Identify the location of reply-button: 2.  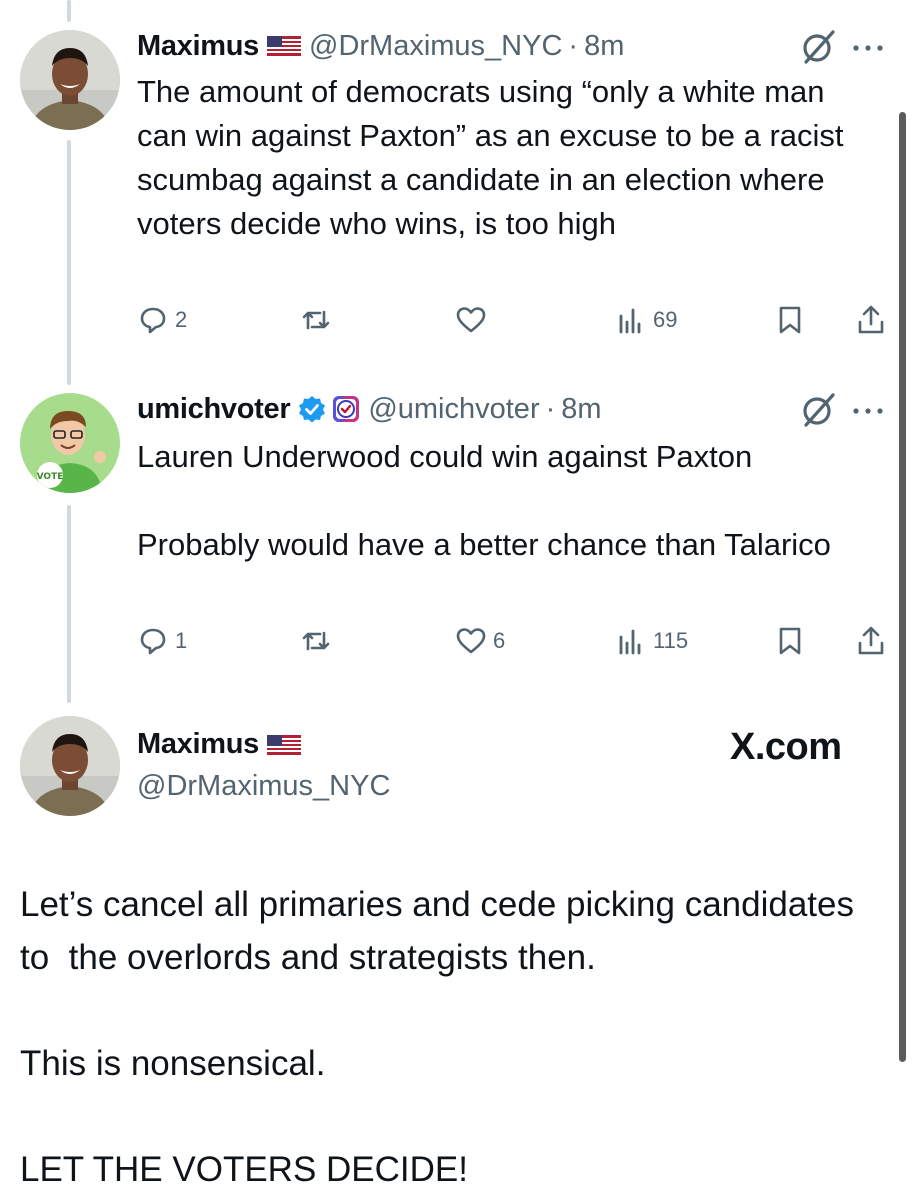
(162, 320).